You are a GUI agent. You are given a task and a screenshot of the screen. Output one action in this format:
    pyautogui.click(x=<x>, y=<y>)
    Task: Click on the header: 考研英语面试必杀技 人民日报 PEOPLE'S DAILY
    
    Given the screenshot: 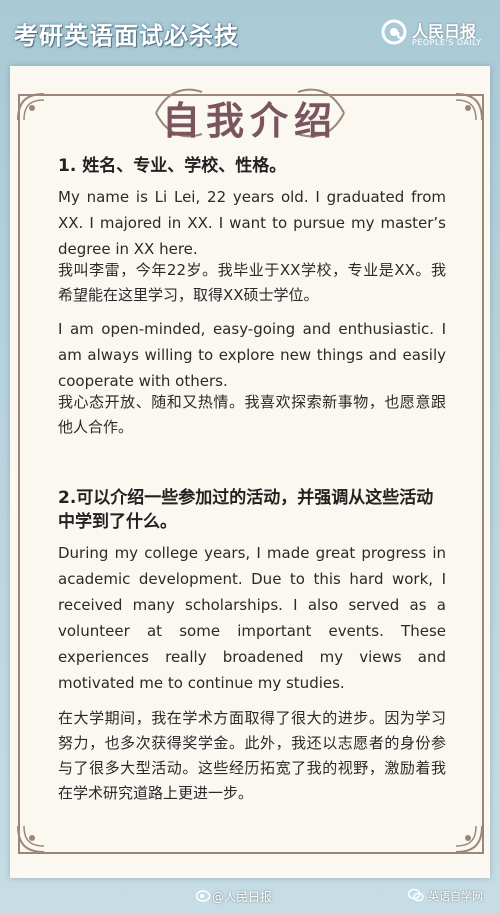 What is the action you would take?
    pyautogui.click(x=250, y=31)
    